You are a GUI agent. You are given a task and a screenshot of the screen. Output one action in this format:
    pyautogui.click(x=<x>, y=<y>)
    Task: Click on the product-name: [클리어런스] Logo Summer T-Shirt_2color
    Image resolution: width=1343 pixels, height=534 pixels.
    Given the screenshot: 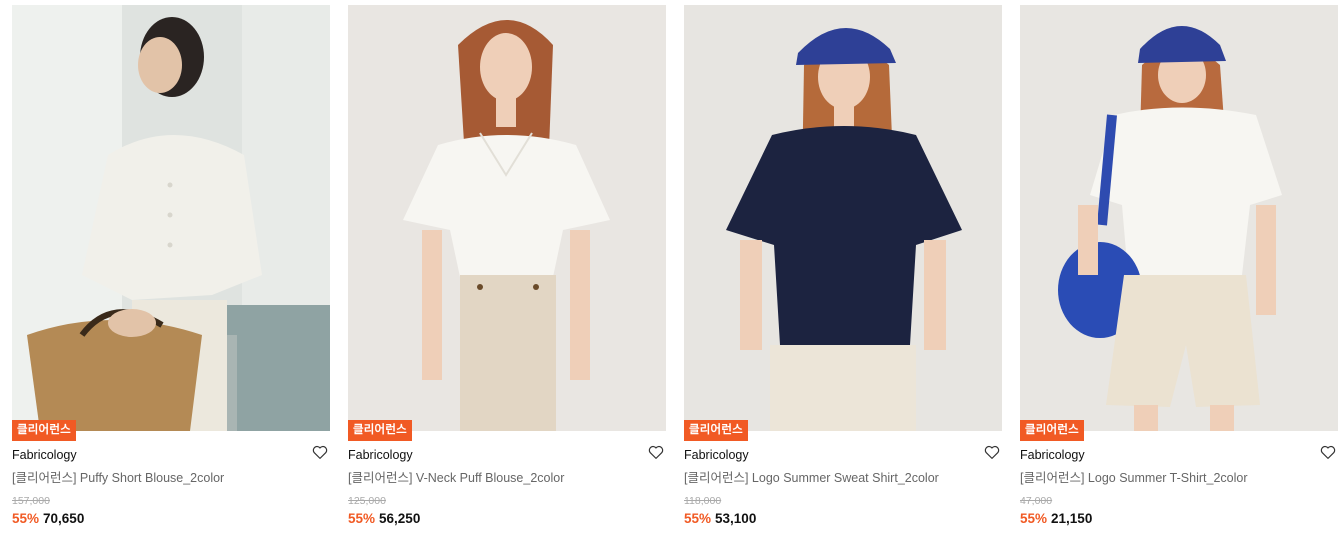 What is the action you would take?
    pyautogui.click(x=1133, y=478)
    